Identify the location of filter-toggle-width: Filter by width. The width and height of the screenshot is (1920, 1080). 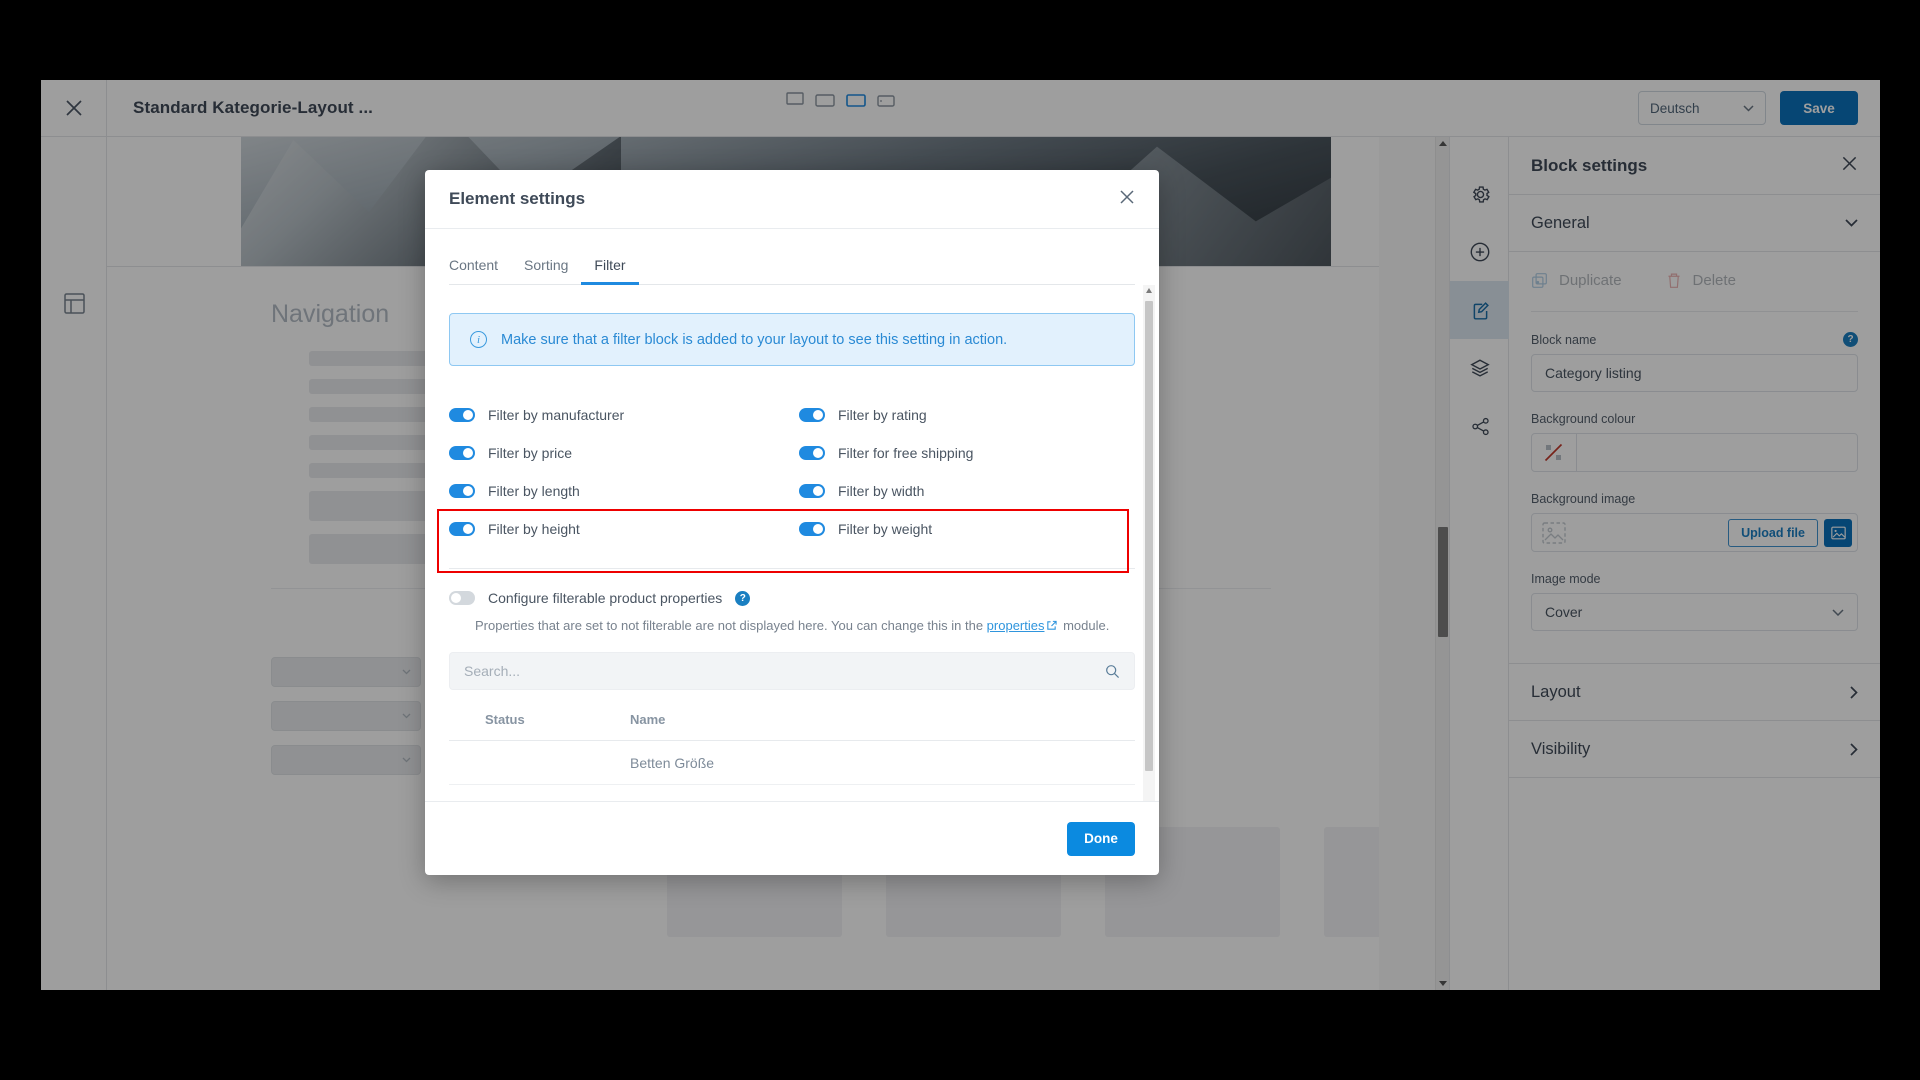
(967, 491).